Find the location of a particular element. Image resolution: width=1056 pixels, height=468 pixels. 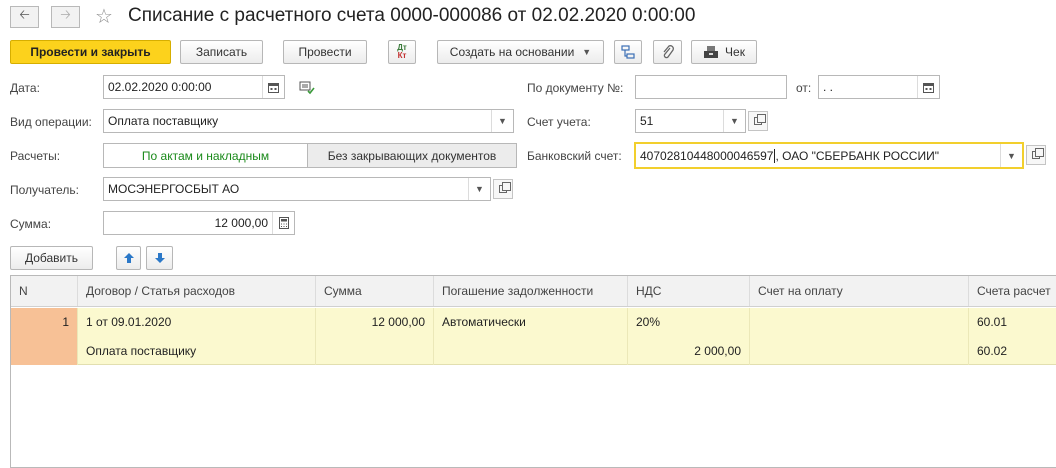

row-vat-rate: 20% is located at coordinates (689, 322).